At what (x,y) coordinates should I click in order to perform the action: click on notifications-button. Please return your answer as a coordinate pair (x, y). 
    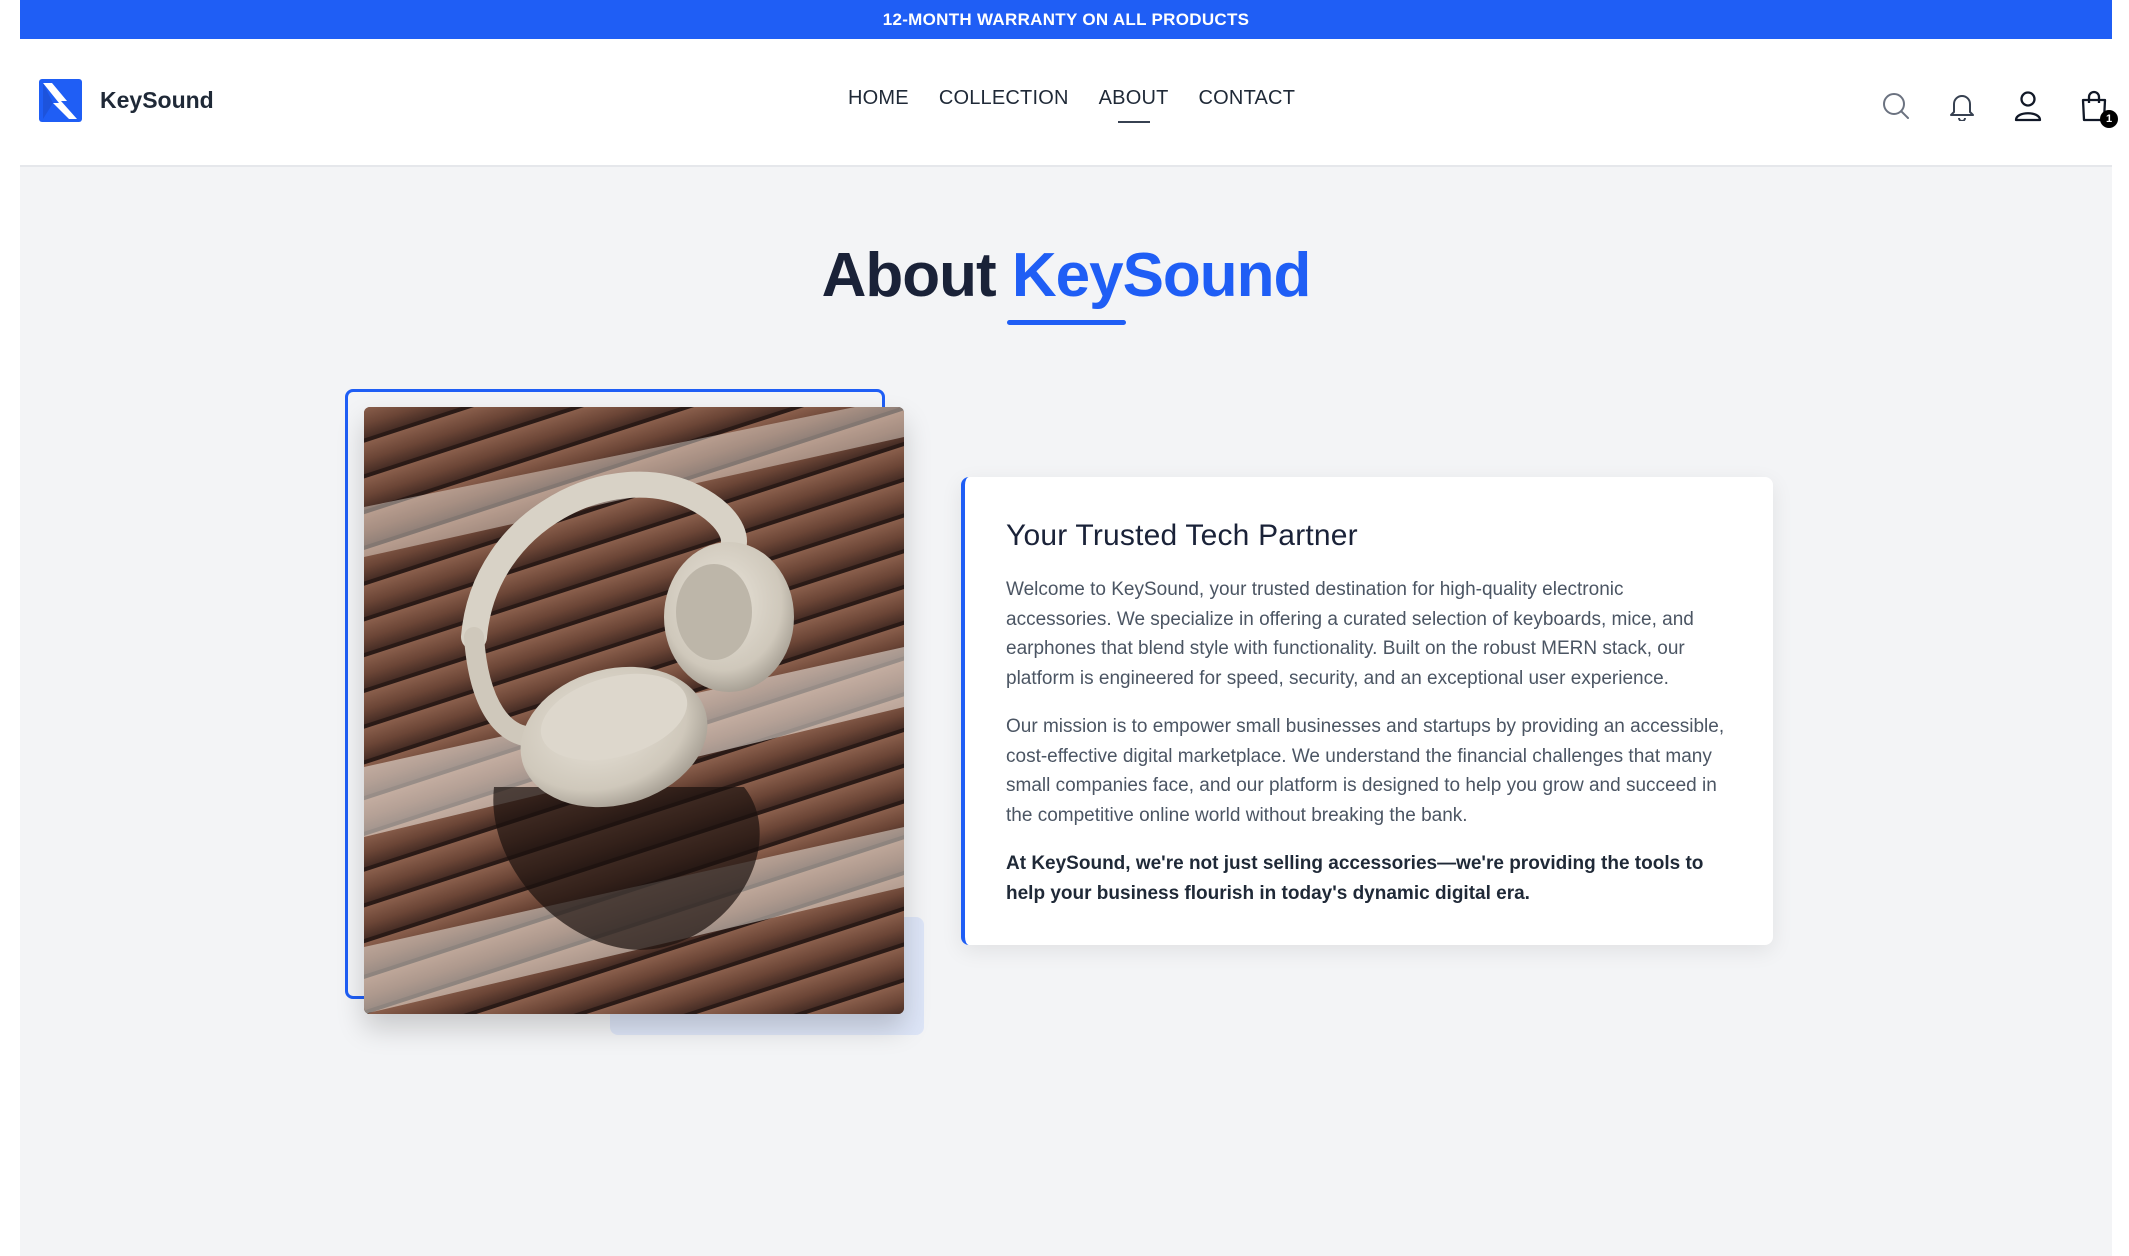
    Looking at the image, I should click on (1962, 106).